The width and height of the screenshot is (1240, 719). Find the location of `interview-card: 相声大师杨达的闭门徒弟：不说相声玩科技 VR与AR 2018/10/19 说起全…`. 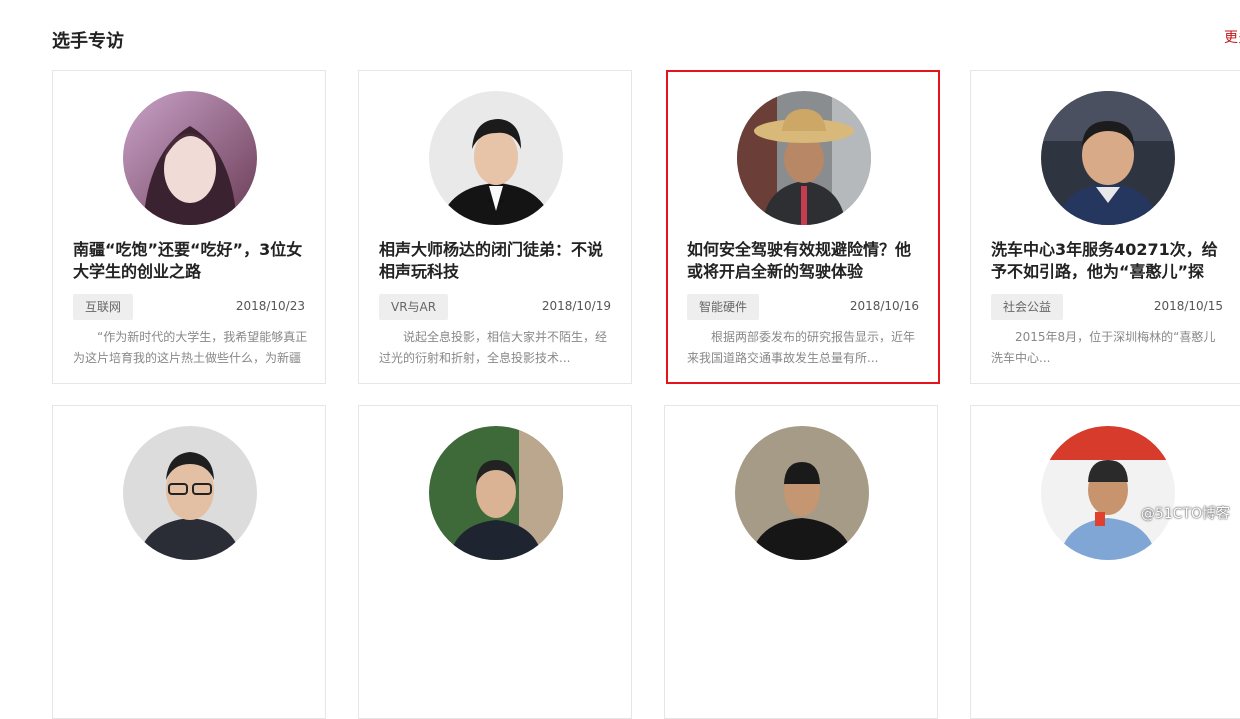

interview-card: 相声大师杨达的闭门徒弟：不说相声玩科技 VR与AR 2018/10/19 说起全… is located at coordinates (495, 227).